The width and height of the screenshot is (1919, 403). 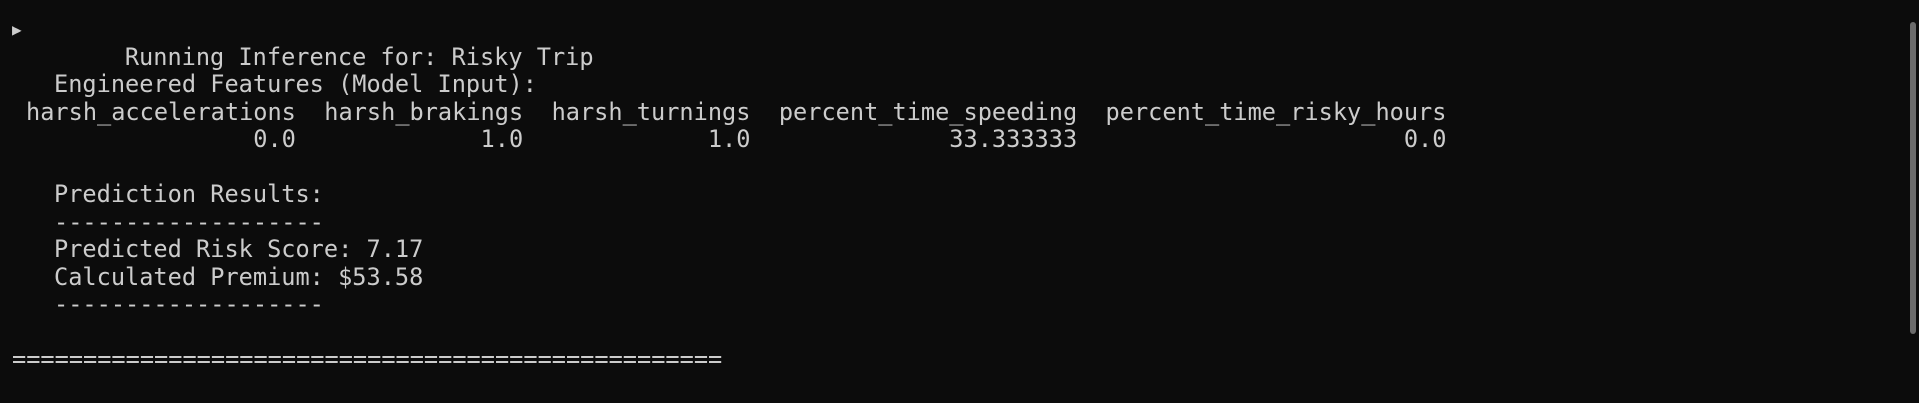 I want to click on features-value-row: 0.0 1.0 1.0 33.333333 0.0, so click(x=736, y=139).